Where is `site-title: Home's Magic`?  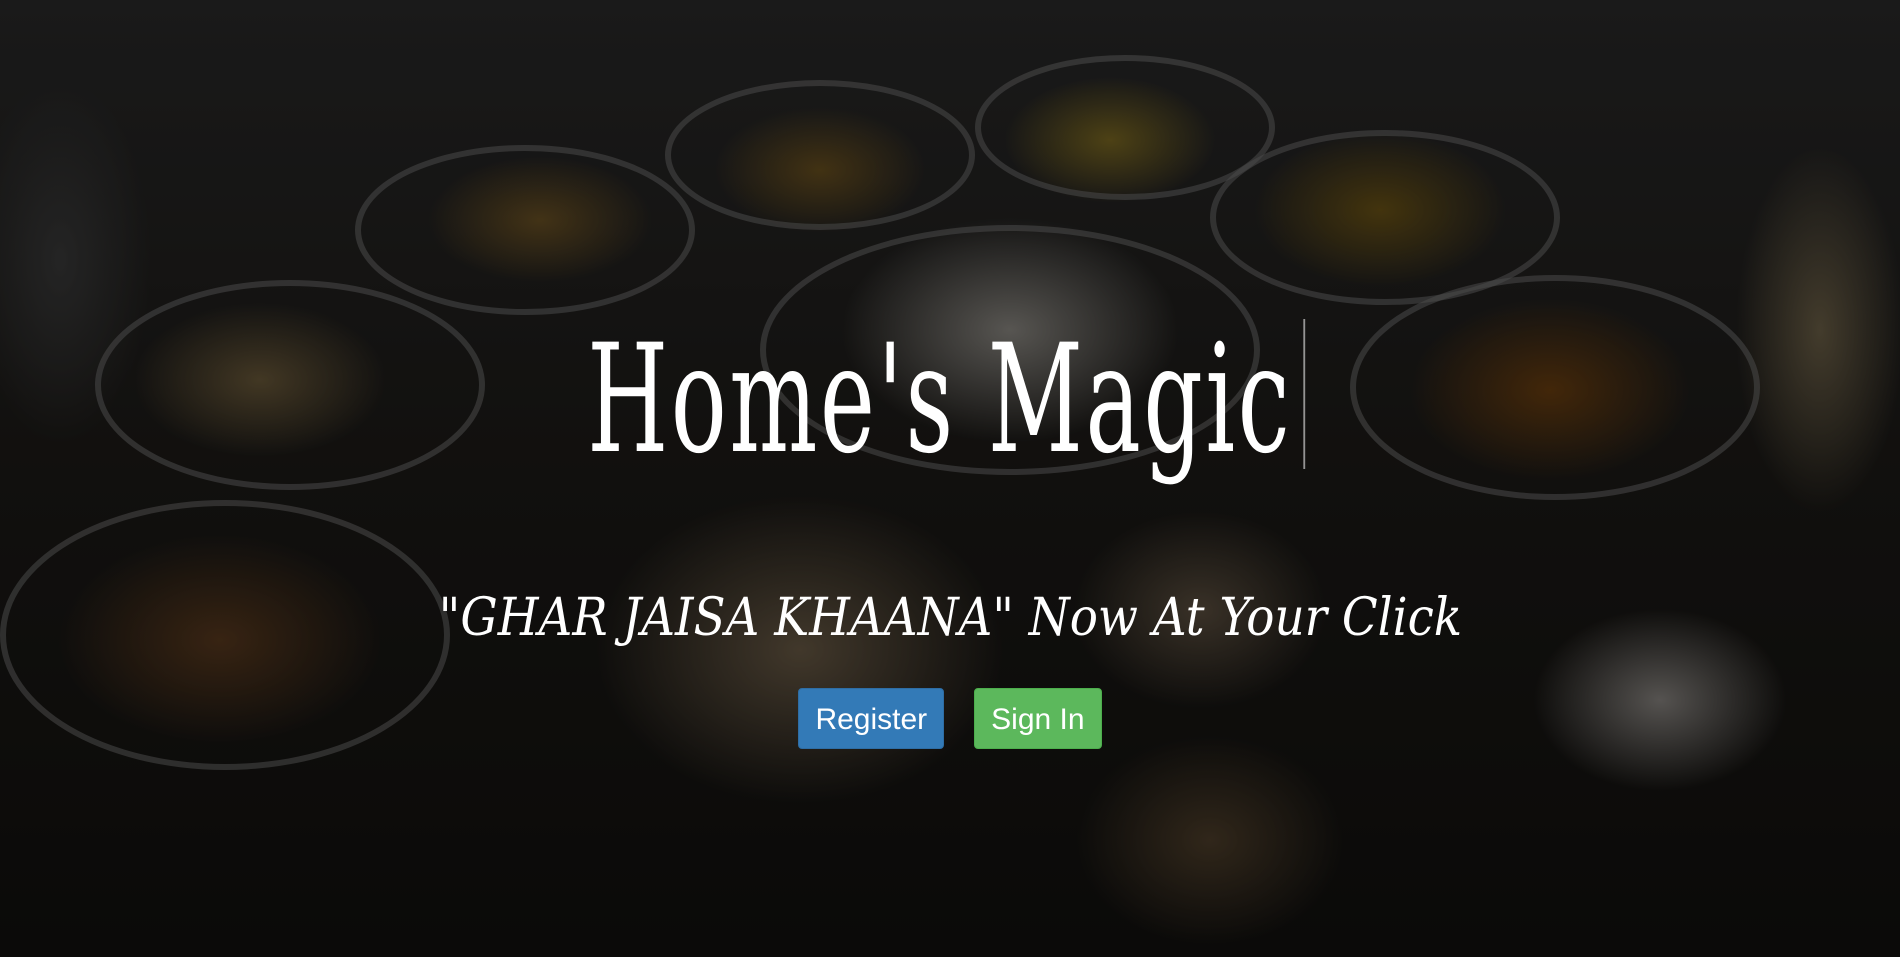 site-title: Home's Magic is located at coordinates (946, 400).